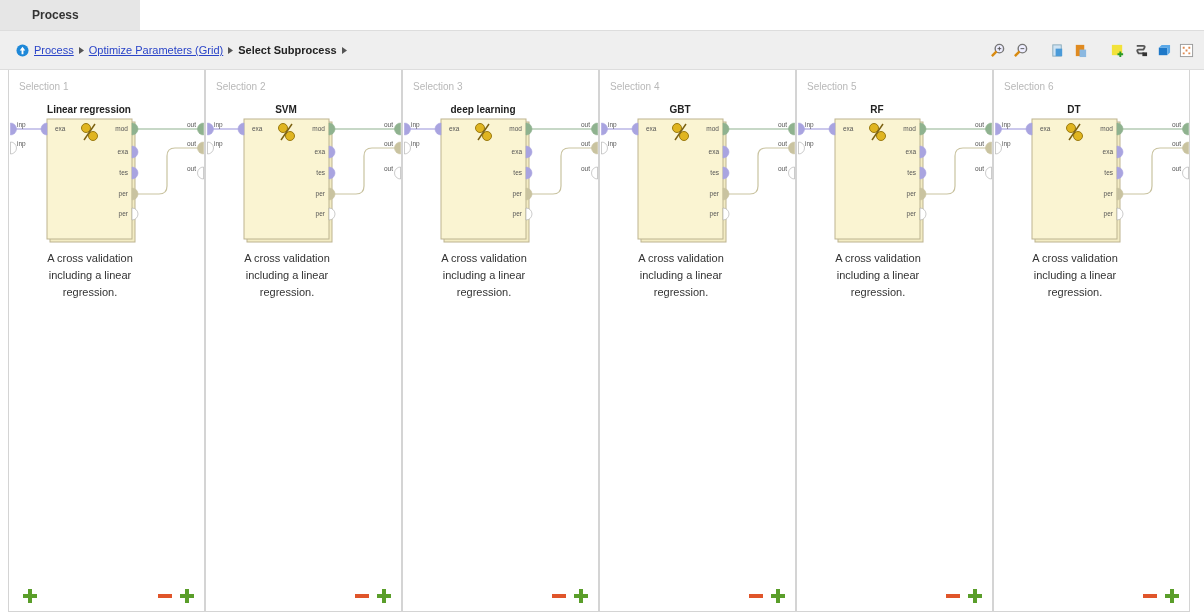 Image resolution: width=1204 pixels, height=612 pixels. I want to click on tab: Process, so click(70, 15).